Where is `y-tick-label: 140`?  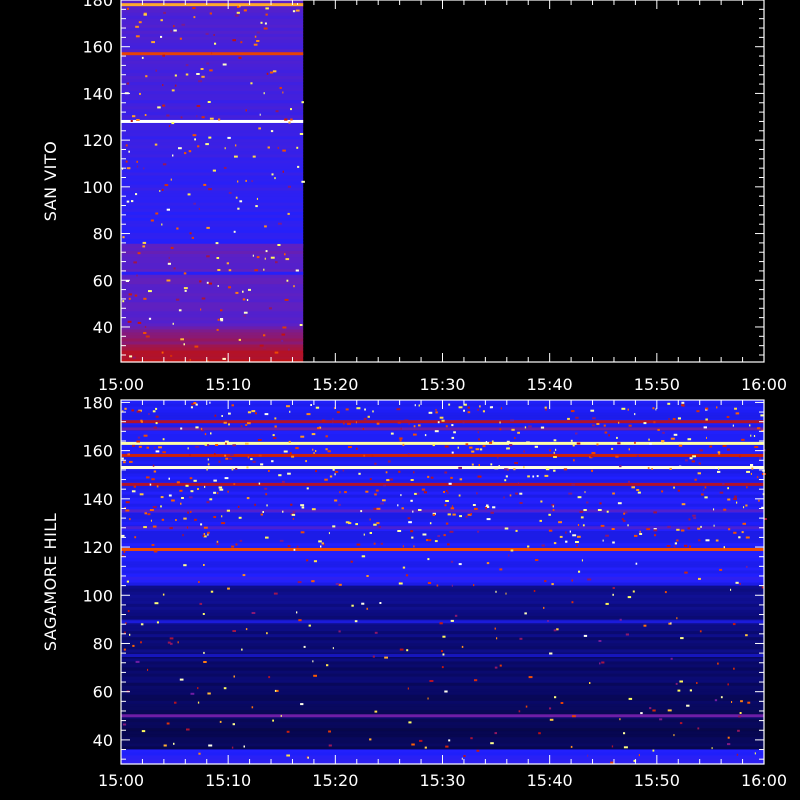 y-tick-label: 140 is located at coordinates (97, 499).